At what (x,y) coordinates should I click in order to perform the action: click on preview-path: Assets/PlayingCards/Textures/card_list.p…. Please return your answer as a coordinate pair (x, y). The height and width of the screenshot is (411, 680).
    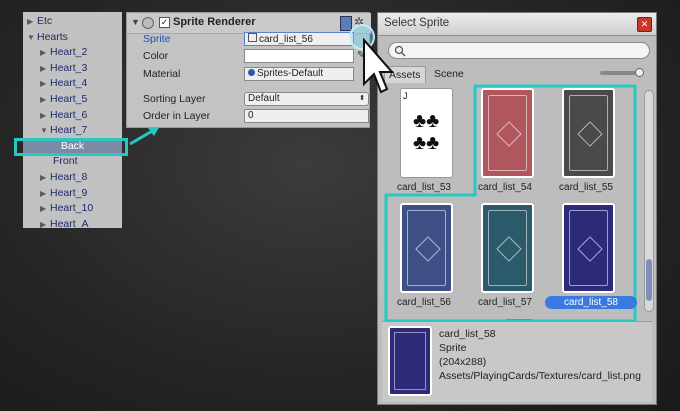
    Looking at the image, I should click on (540, 376).